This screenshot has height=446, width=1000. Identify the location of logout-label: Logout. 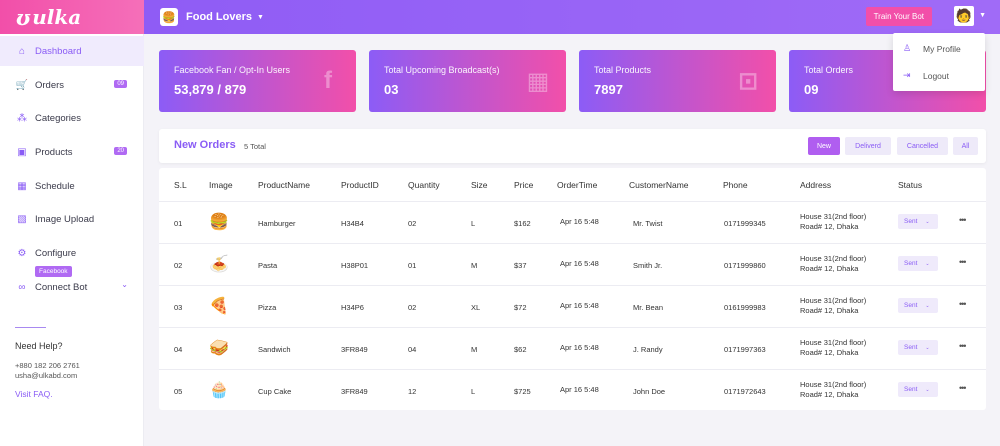
(936, 75).